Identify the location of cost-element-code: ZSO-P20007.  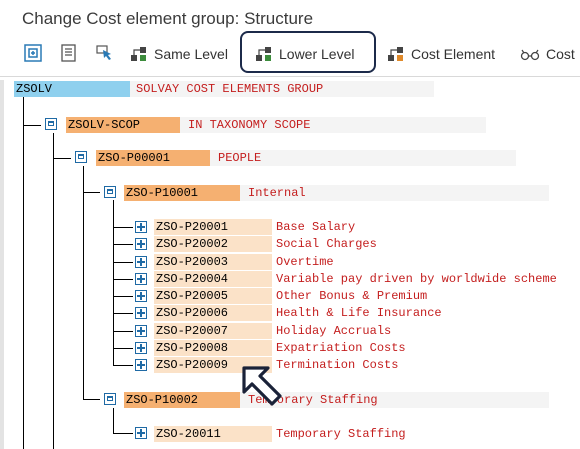
(213, 331).